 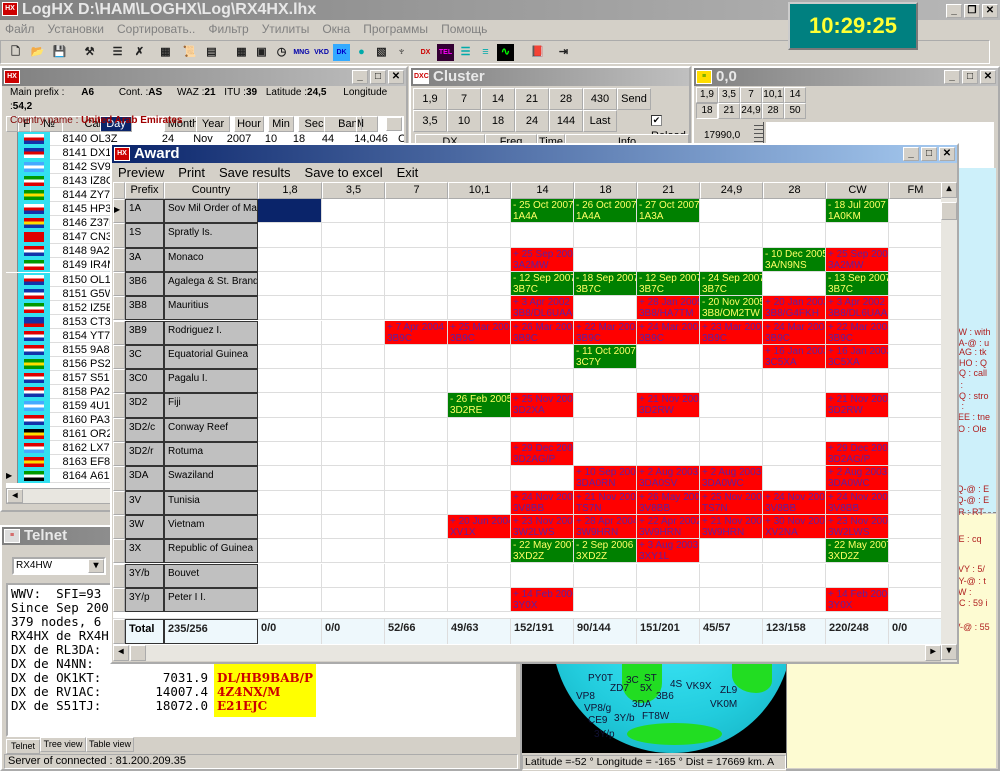 I want to click on antenna-icon: ♆, so click(x=401, y=52).